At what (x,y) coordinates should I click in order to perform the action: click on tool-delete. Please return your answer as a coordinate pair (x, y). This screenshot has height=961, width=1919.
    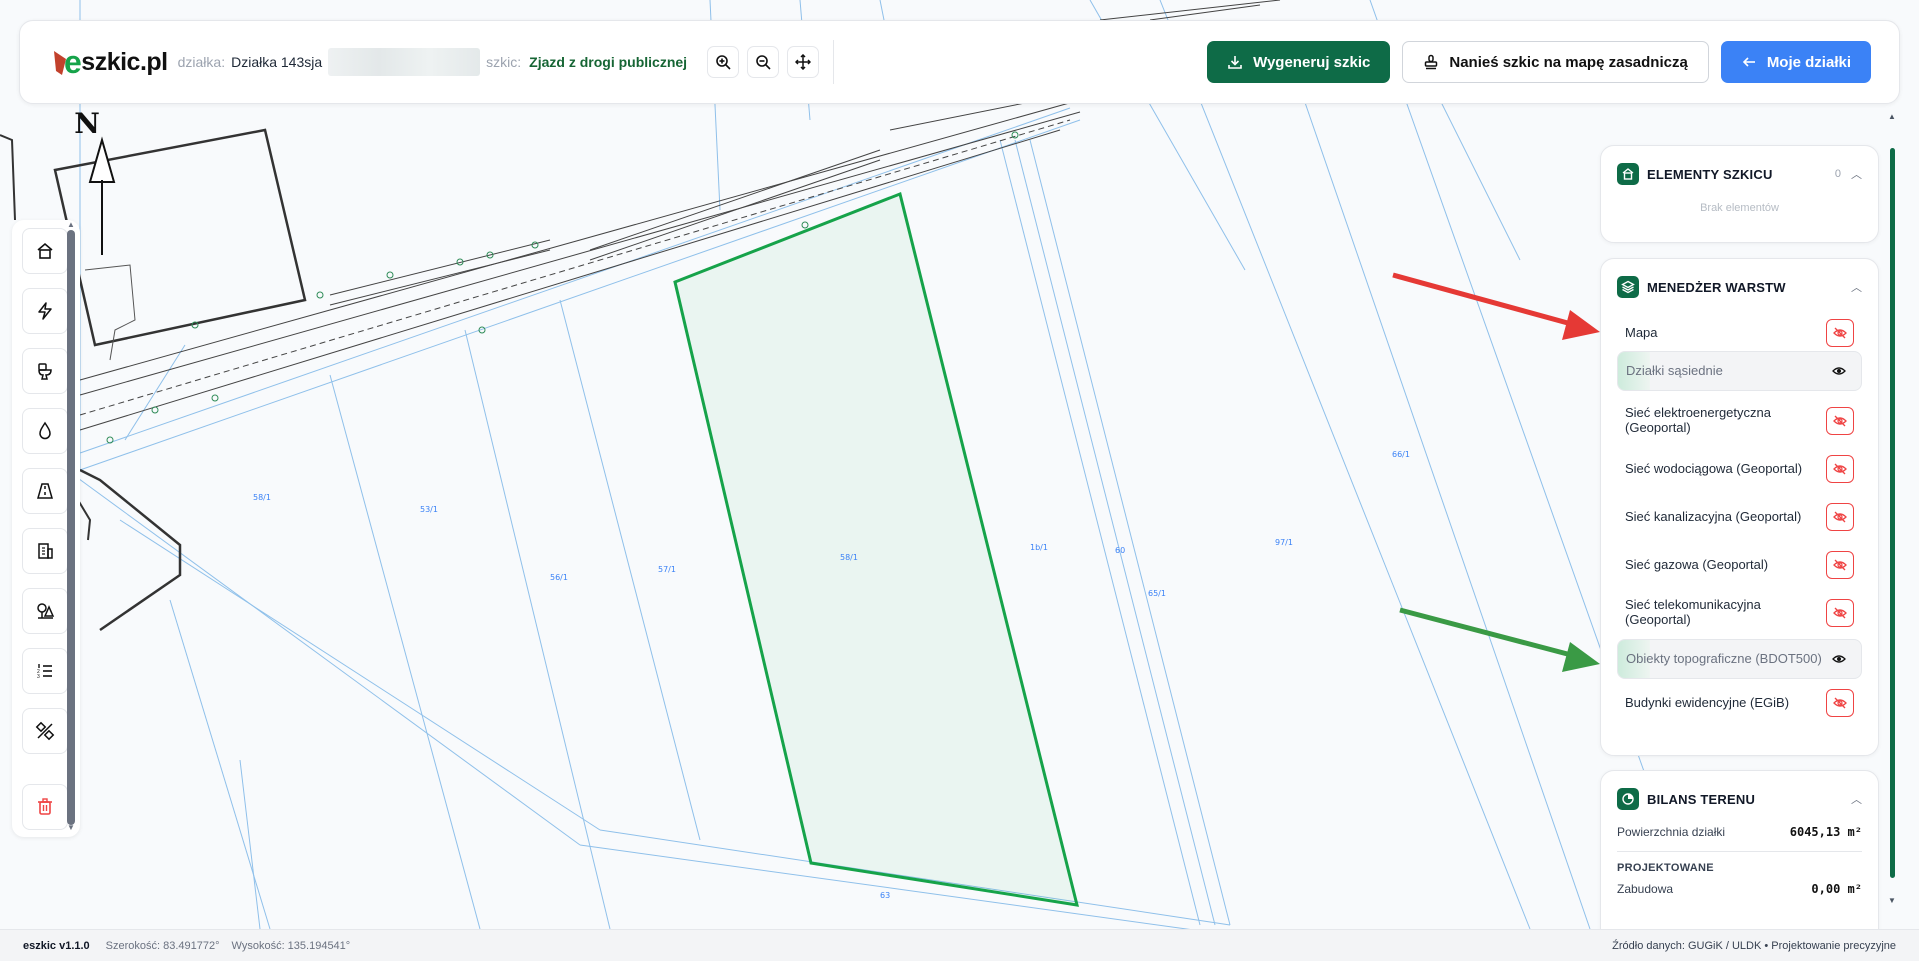
    Looking at the image, I should click on (45, 807).